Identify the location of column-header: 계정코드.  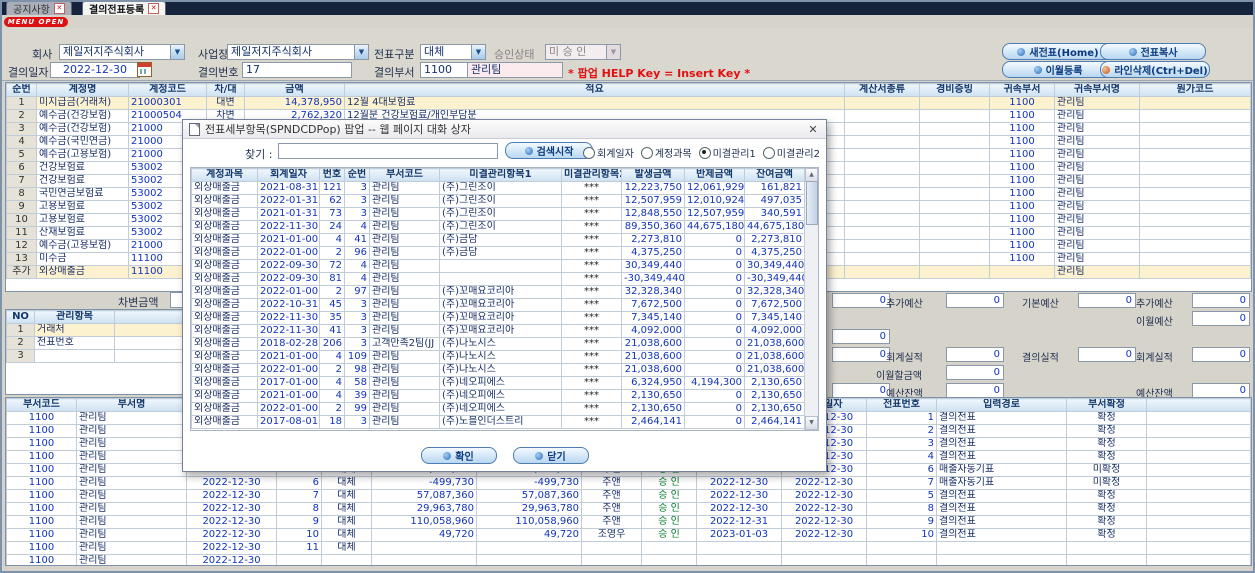
(167, 90).